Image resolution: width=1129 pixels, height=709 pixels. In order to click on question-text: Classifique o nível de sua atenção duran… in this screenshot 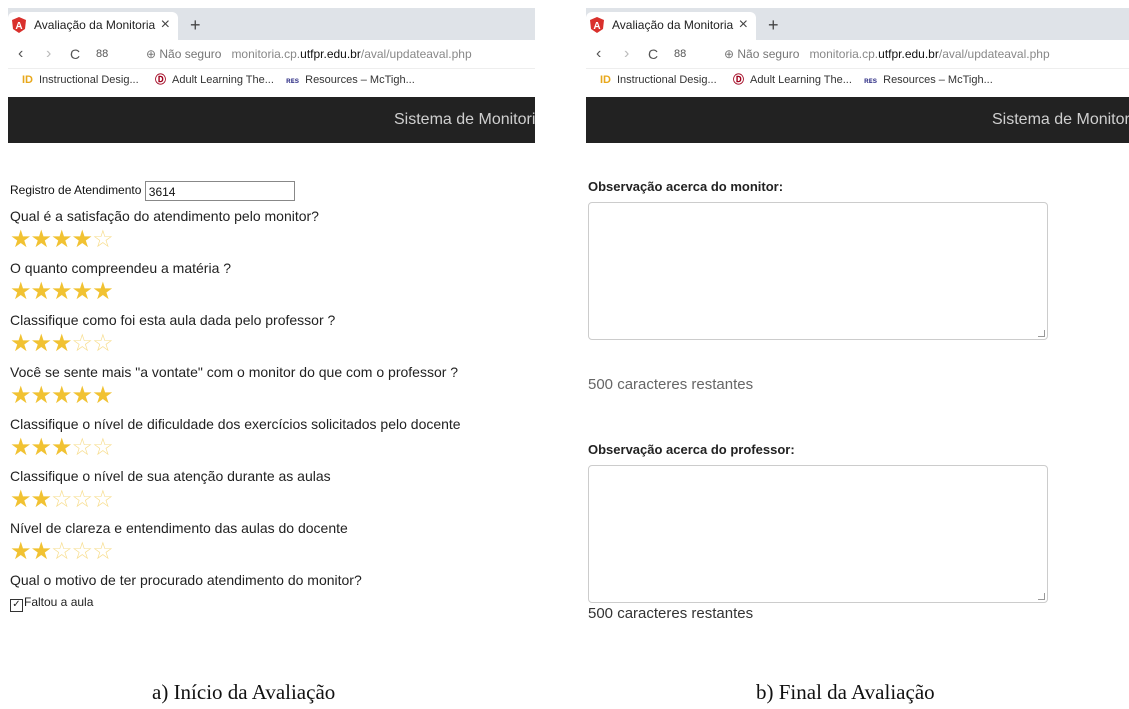, I will do `click(170, 476)`.